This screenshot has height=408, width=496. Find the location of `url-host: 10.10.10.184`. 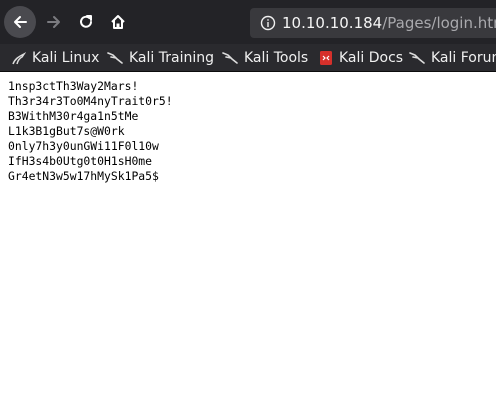

url-host: 10.10.10.184 is located at coordinates (332, 23).